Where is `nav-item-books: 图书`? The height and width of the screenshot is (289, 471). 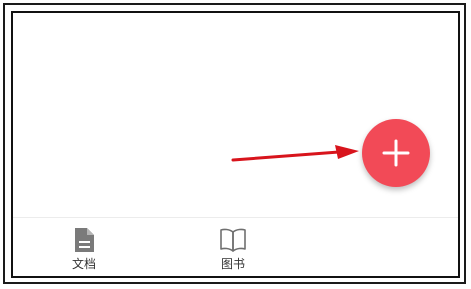 nav-item-books: 图书 is located at coordinates (233, 248).